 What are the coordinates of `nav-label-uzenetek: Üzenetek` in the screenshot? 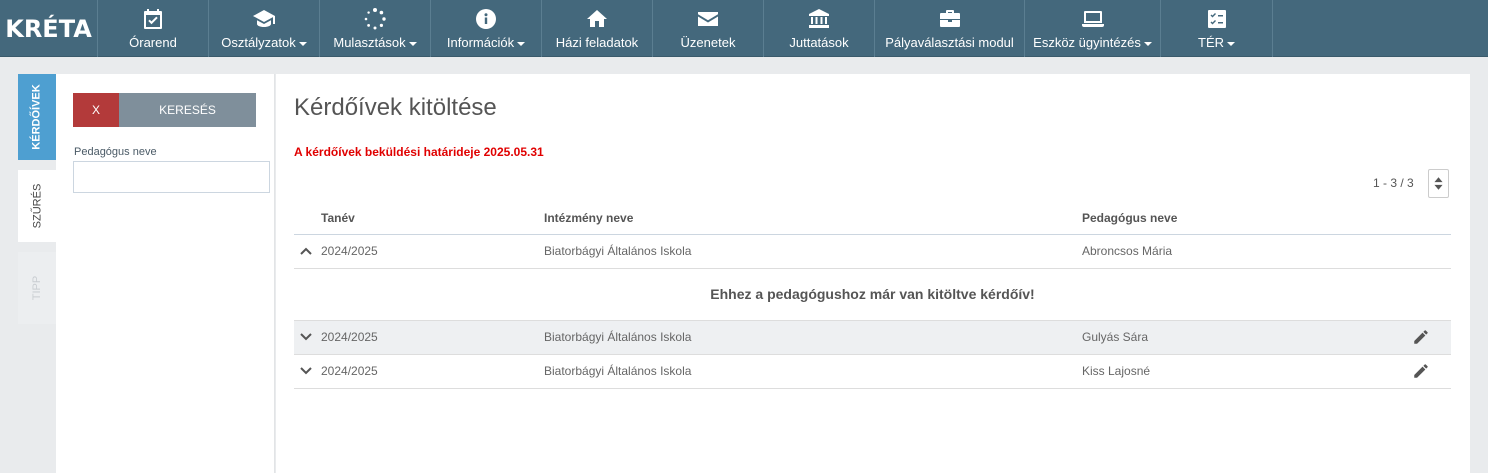 It's located at (708, 42).